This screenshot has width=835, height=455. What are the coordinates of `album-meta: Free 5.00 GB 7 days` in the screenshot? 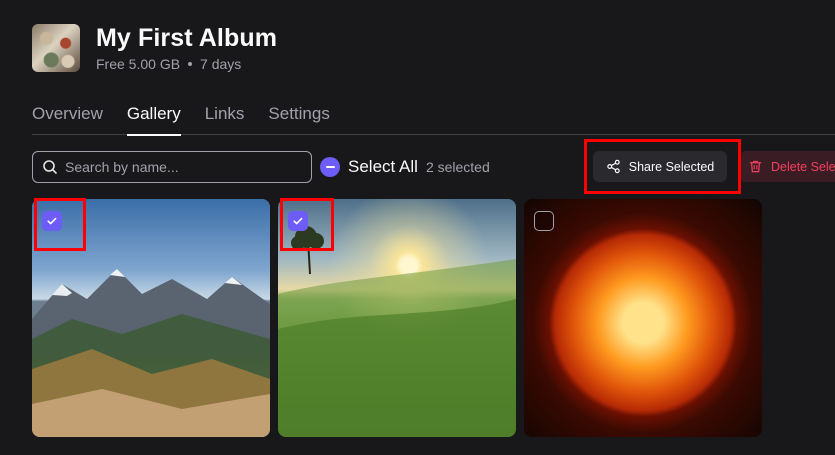 It's located at (168, 64).